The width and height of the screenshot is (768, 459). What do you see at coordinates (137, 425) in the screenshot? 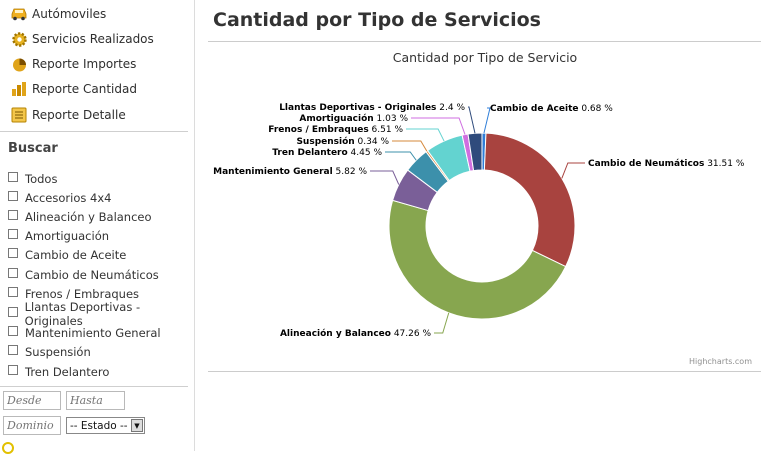
I see `chevron-down-icon: ▼` at bounding box center [137, 425].